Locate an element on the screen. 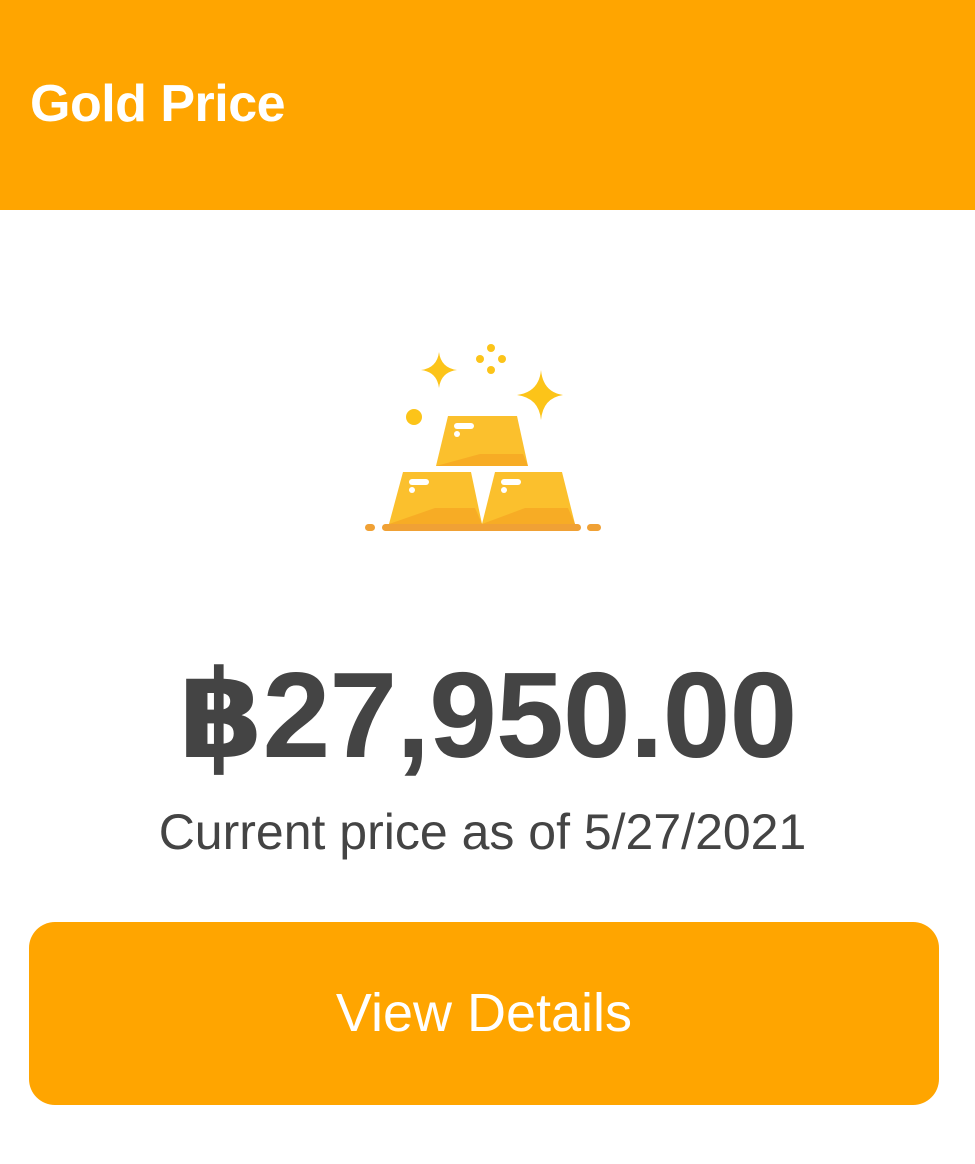 This screenshot has width=975, height=1164. page-title: Gold Price is located at coordinates (158, 104).